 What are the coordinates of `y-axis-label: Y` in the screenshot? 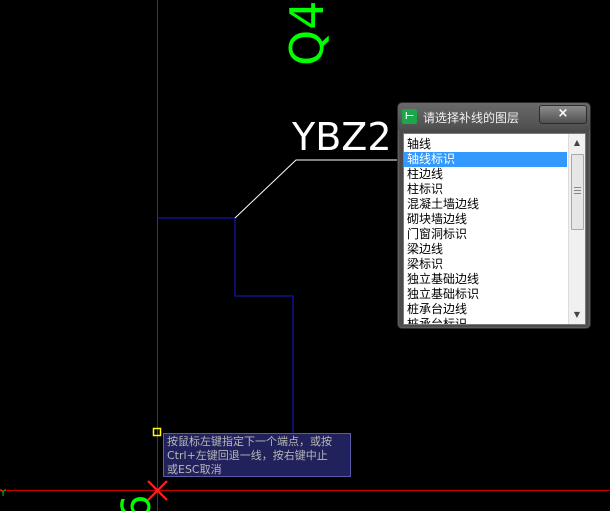 It's located at (3, 493).